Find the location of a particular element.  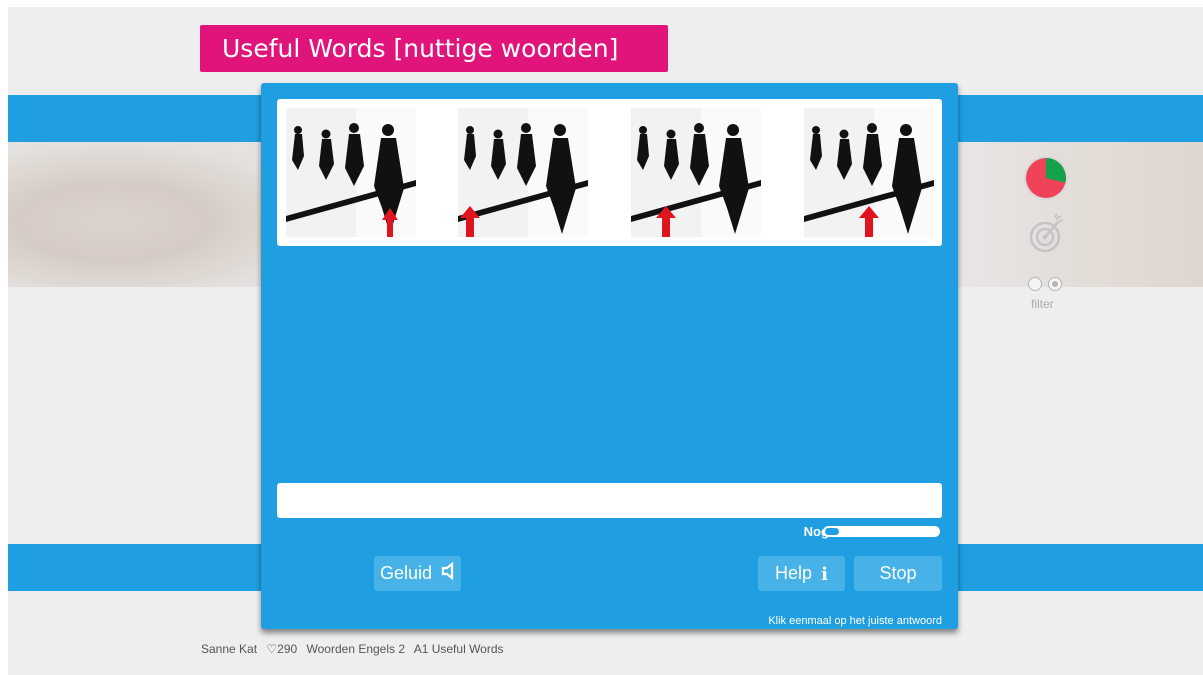

background-photo-right is located at coordinates (1078, 214).